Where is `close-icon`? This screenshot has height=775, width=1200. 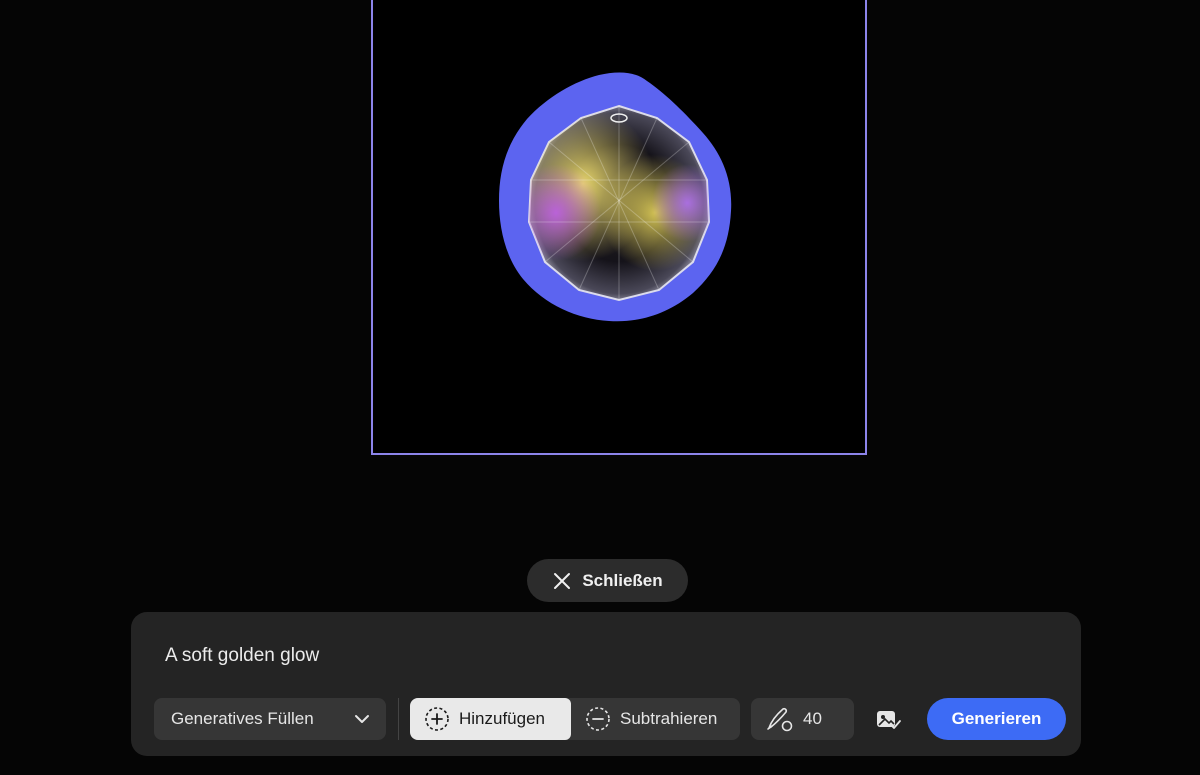 close-icon is located at coordinates (562, 580).